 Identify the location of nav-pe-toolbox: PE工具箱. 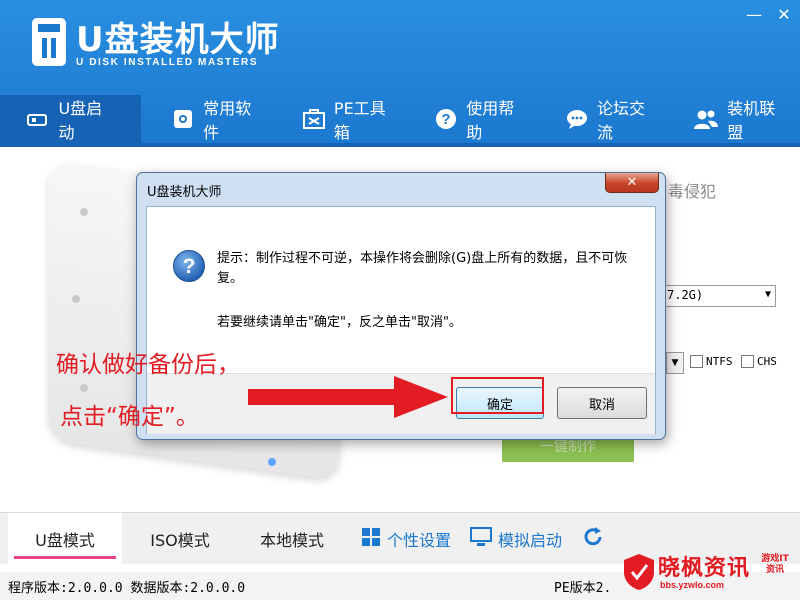
(344, 119).